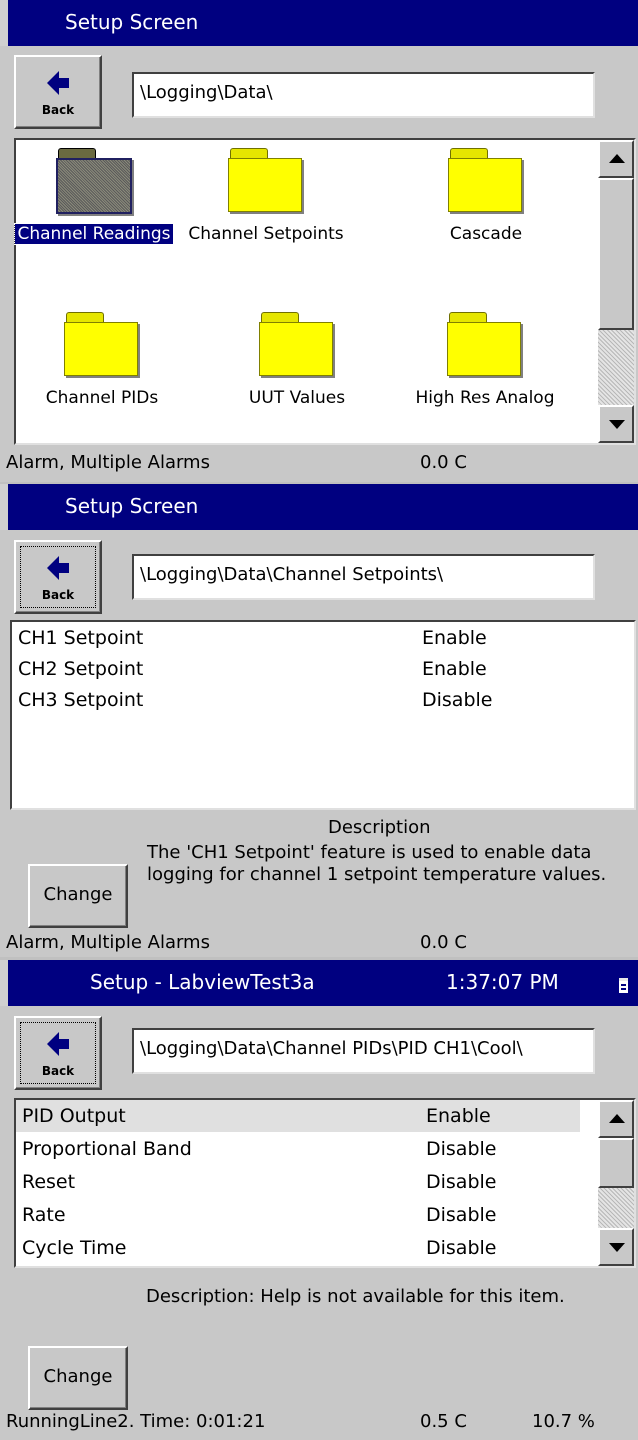 This screenshot has width=638, height=1440. Describe the element at coordinates (443, 1421) in the screenshot. I see `temperature-readout: 0.5 C` at that location.